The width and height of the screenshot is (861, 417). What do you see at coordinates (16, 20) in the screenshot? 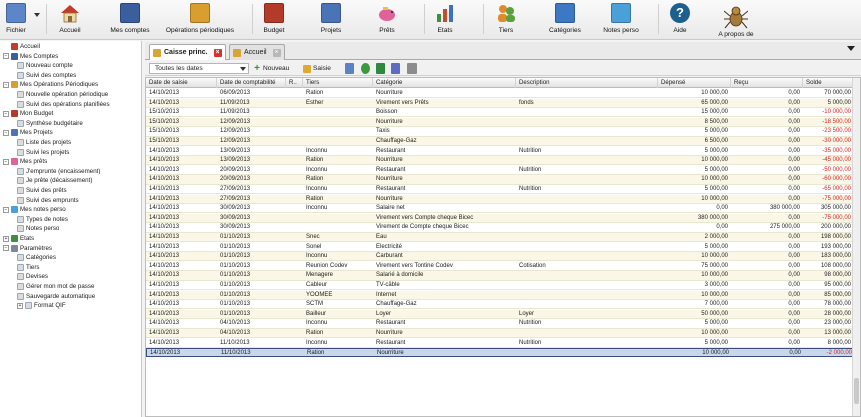
I see `fichier-button: Fichier` at bounding box center [16, 20].